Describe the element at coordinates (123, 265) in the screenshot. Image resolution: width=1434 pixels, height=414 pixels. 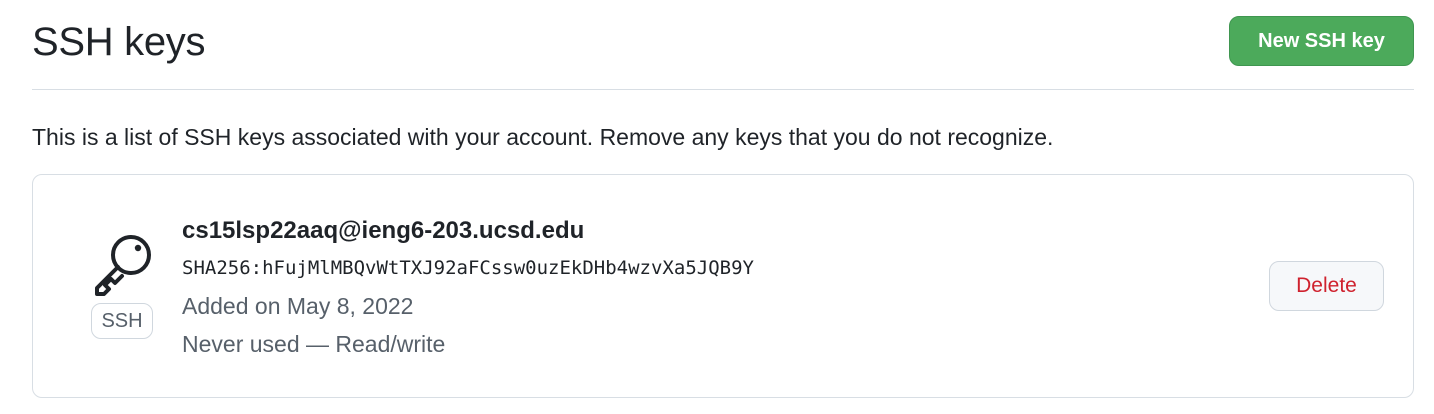
I see `key-icon` at that location.